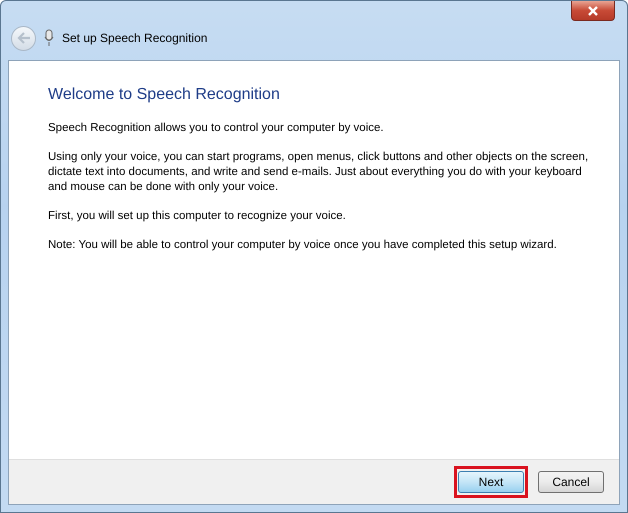  What do you see at coordinates (49, 38) in the screenshot?
I see `microphone-icon` at bounding box center [49, 38].